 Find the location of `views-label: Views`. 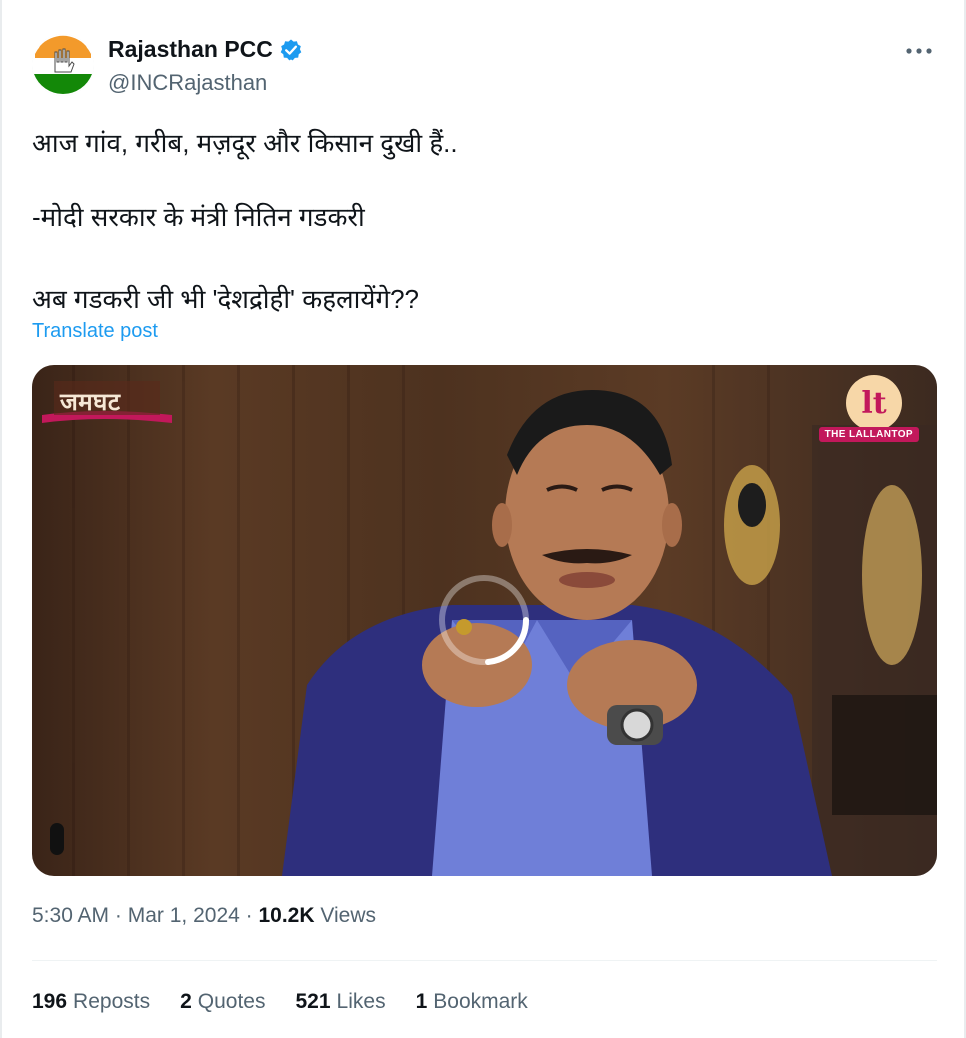

views-label: Views is located at coordinates (345, 915).